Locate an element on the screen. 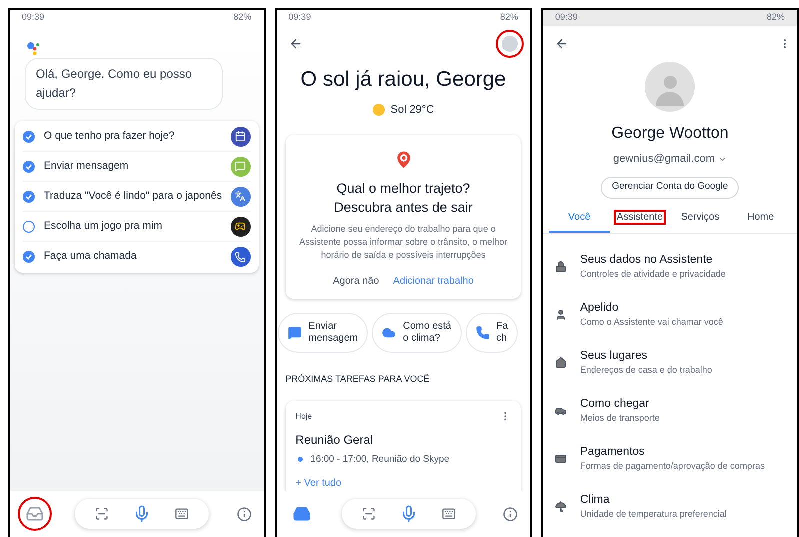 This screenshot has width=799, height=537. suggestion-chip: Fa ch is located at coordinates (492, 333).